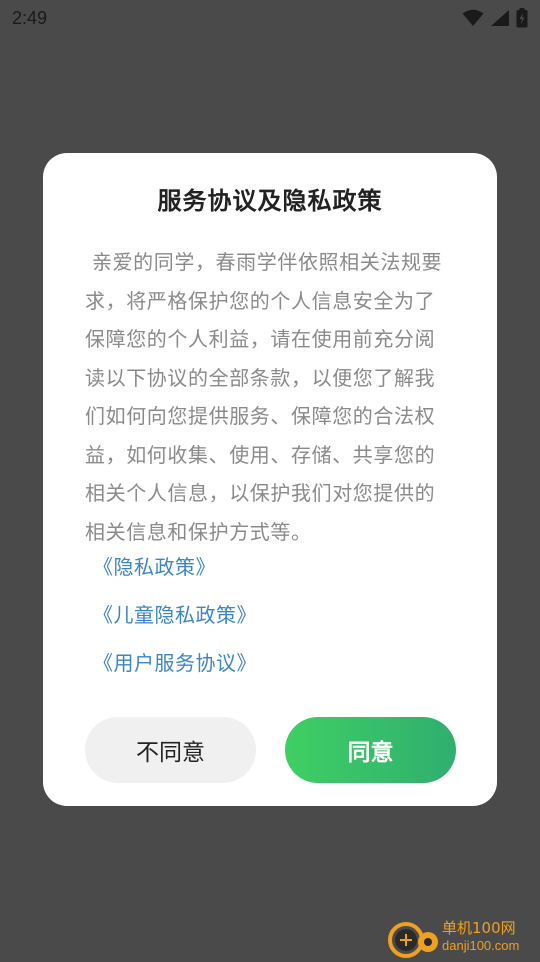 This screenshot has height=962, width=540. What do you see at coordinates (264, 262) in the screenshot?
I see `body-line: 亲爱的同学，春雨学伴依照相关法规要` at bounding box center [264, 262].